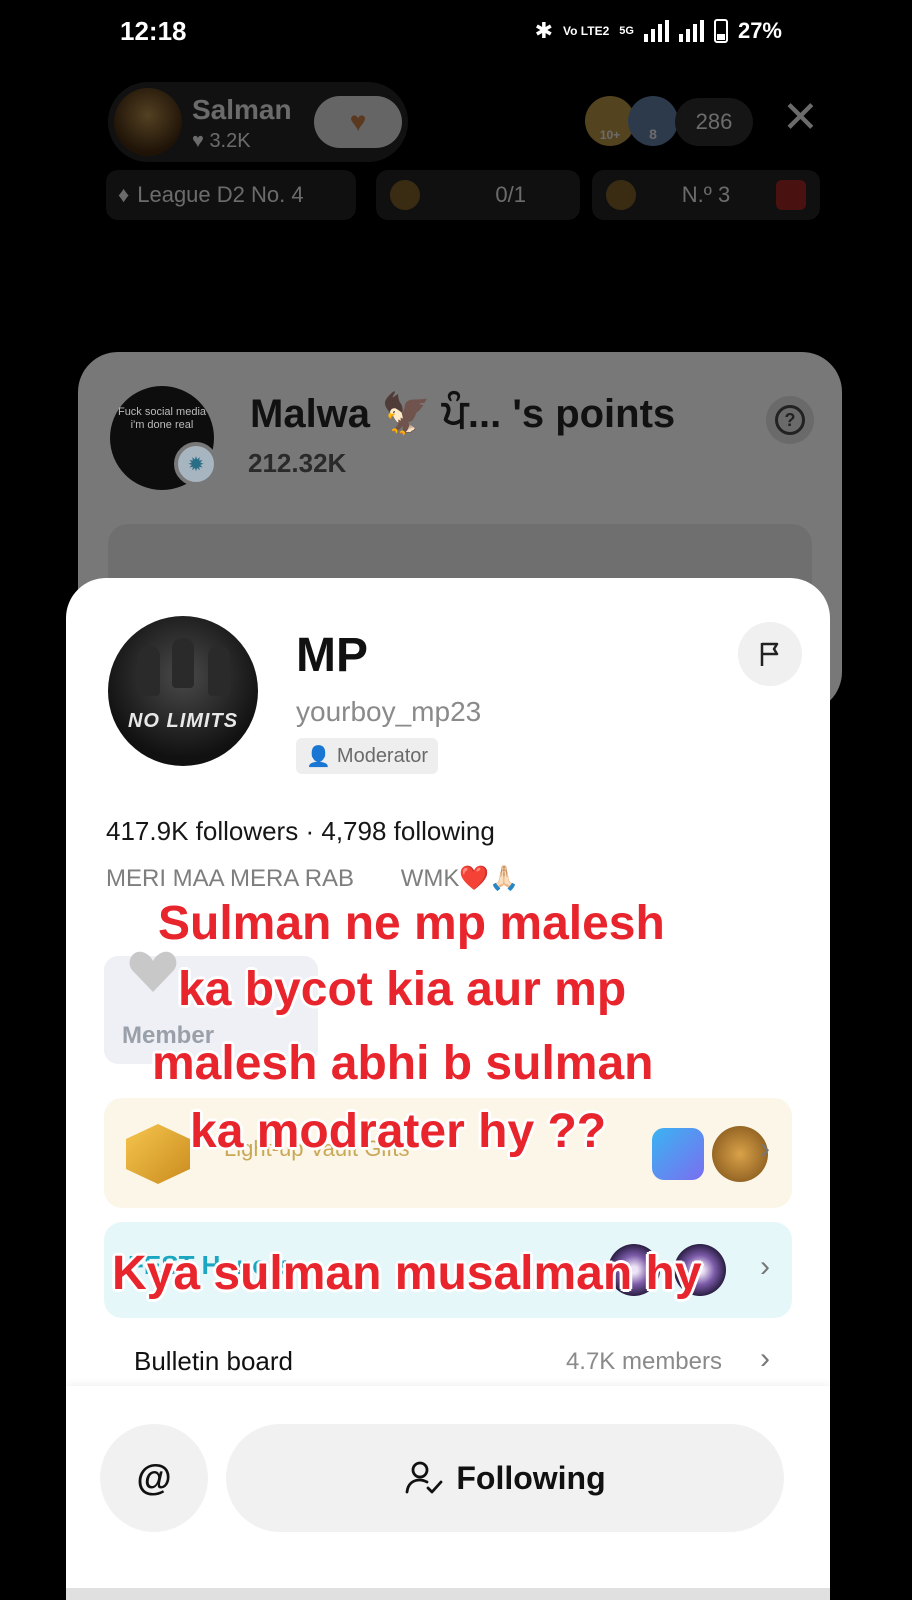  Describe the element at coordinates (220, 194) in the screenshot. I see `league-label: League D2 No. 4` at that location.